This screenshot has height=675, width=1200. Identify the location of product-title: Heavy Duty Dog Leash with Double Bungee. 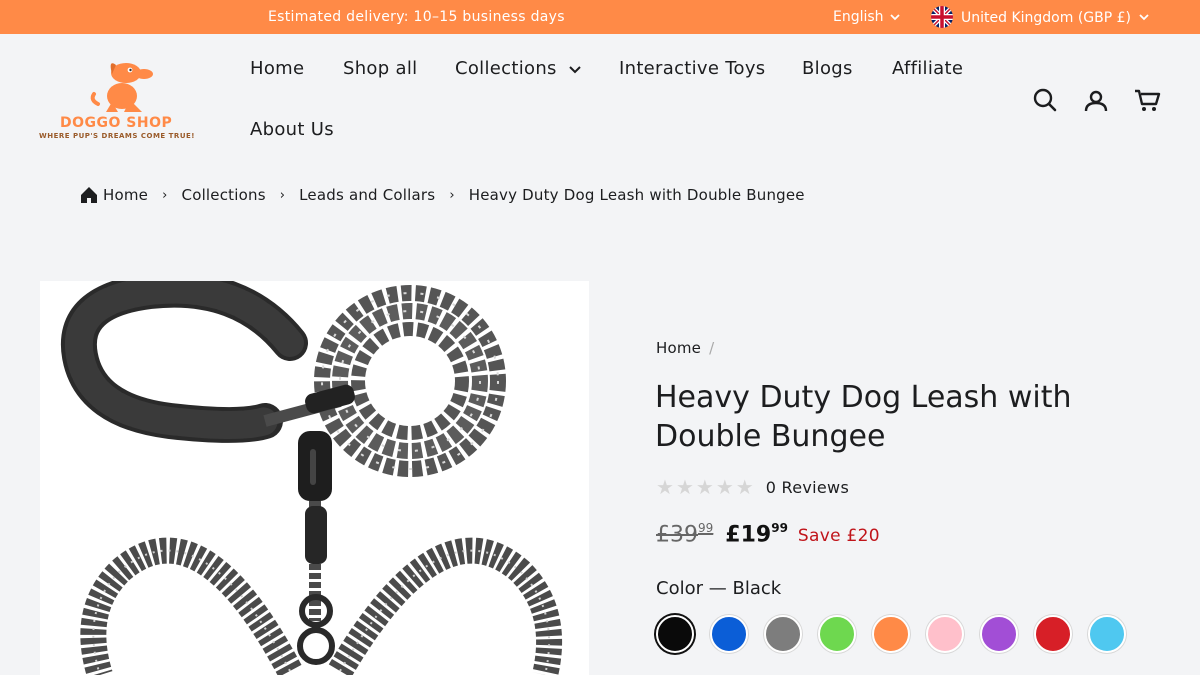
(863, 417).